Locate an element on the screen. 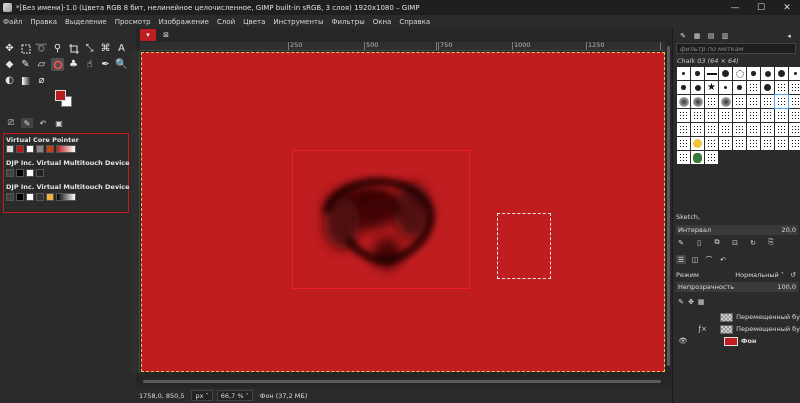 The height and width of the screenshot is (403, 800). layer-visibility-icon is located at coordinates (682, 329).